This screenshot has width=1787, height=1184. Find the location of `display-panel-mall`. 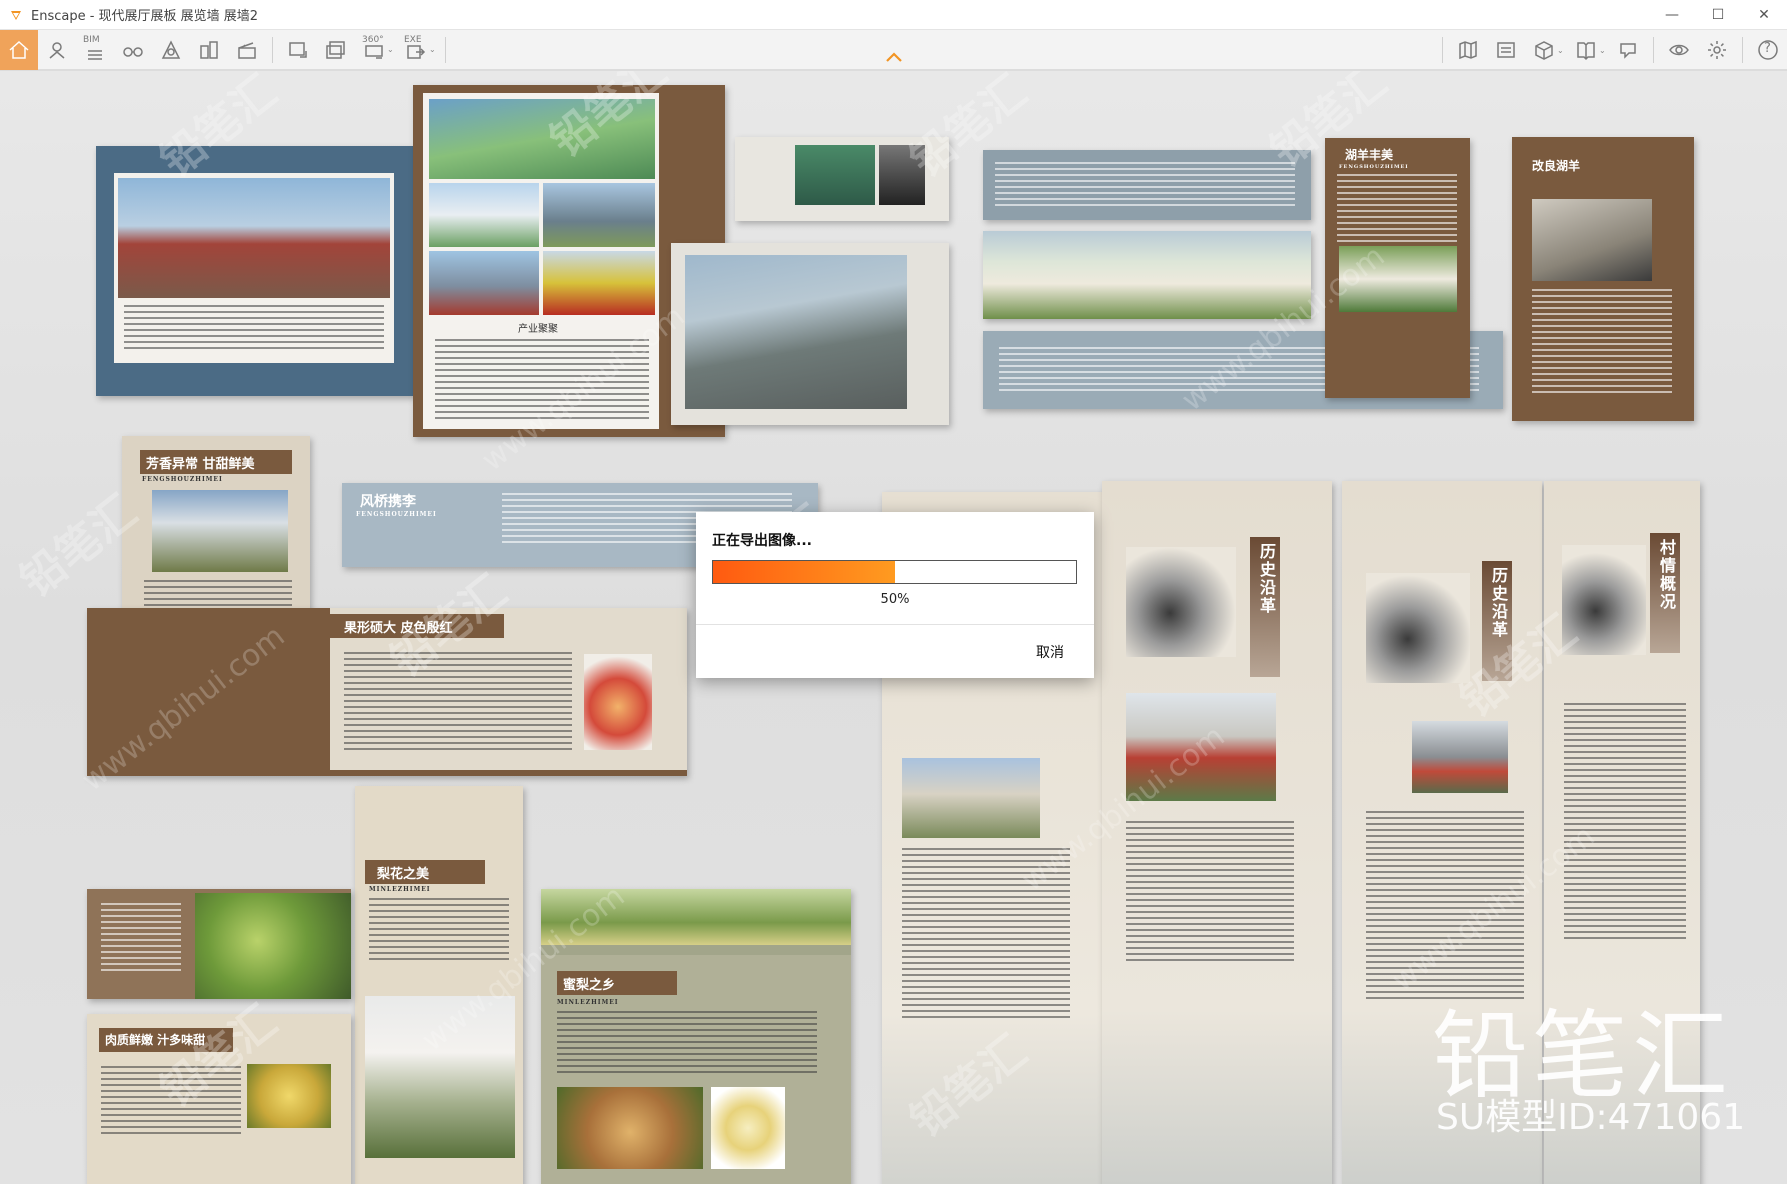

display-panel-mall is located at coordinates (255, 271).